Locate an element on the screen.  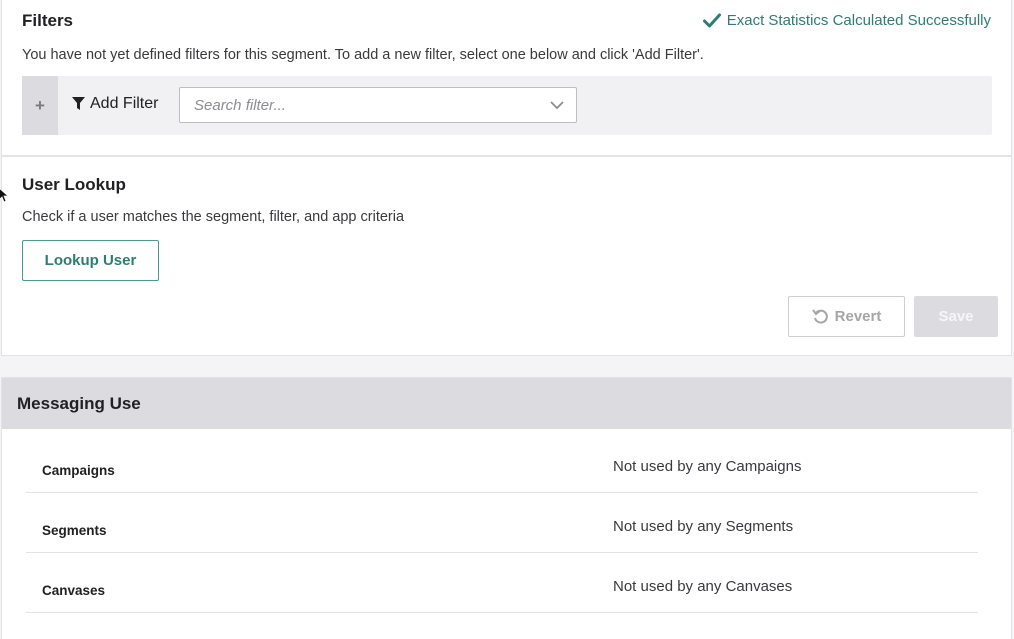
save-button: Save is located at coordinates (956, 316).